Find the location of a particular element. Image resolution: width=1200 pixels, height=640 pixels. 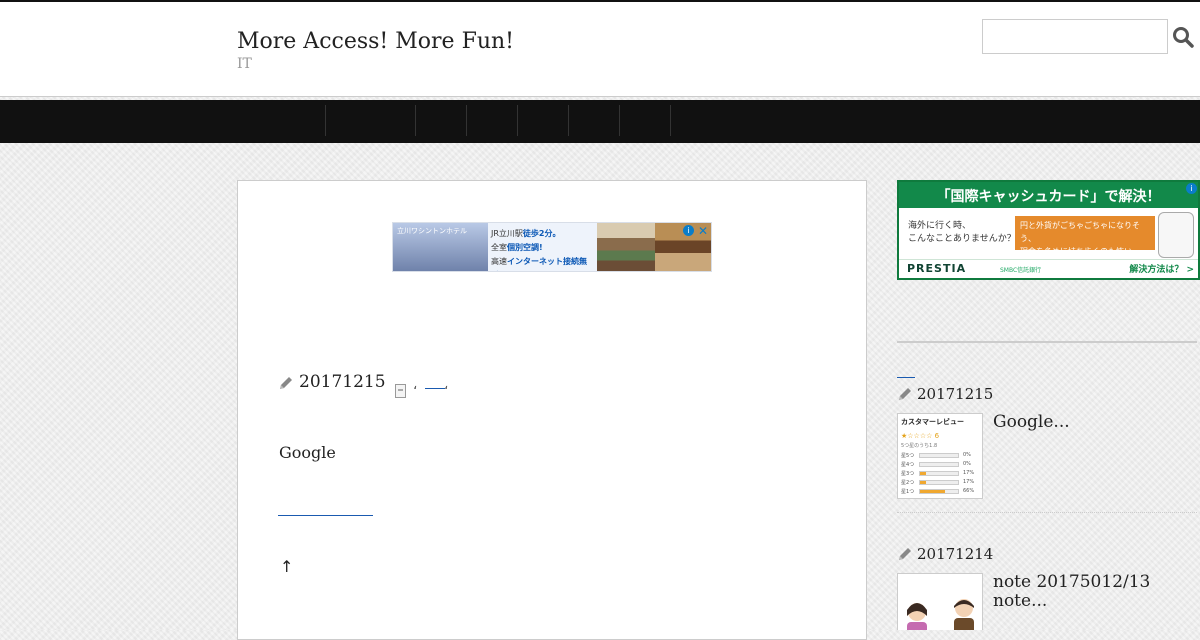

ad-question: 海外に行く時、 こんなことありませんか？ is located at coordinates (962, 233).